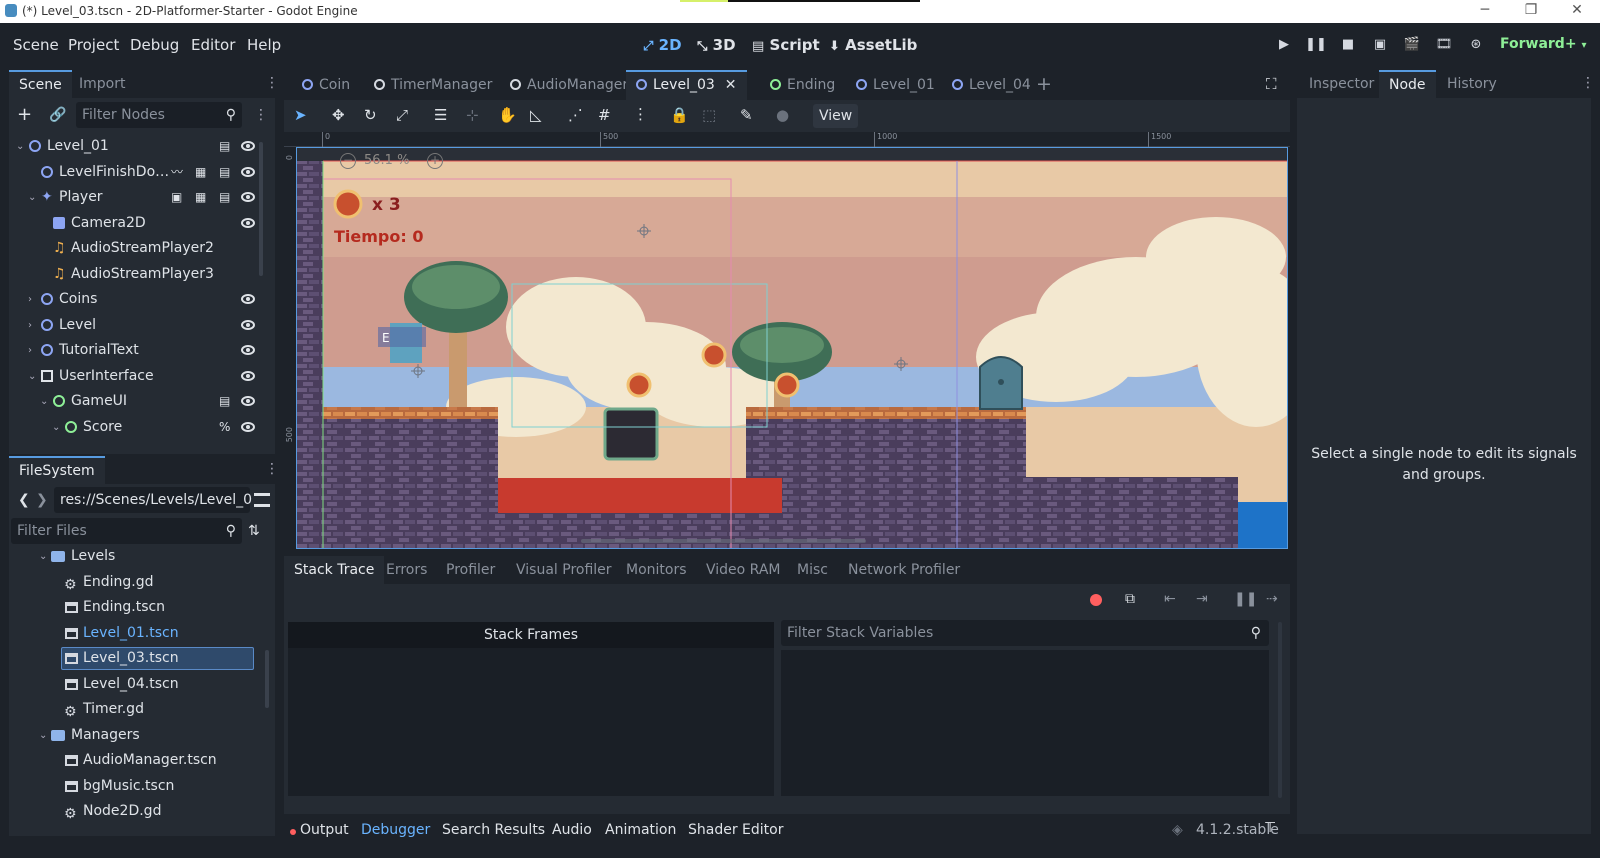  Describe the element at coordinates (261, 209) in the screenshot. I see `scene-tree-scrollbar` at that location.